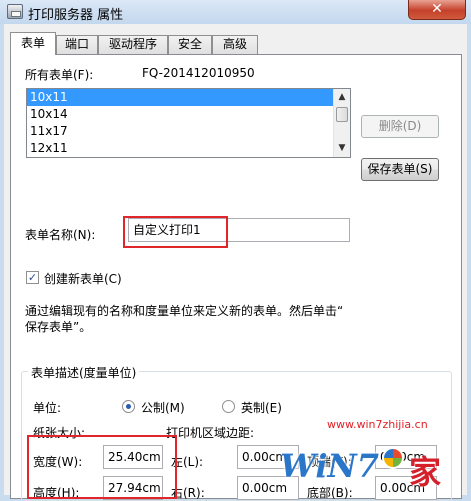 The width and height of the screenshot is (471, 501). What do you see at coordinates (342, 97) in the screenshot?
I see `scroll-up-icon: ▲` at bounding box center [342, 97].